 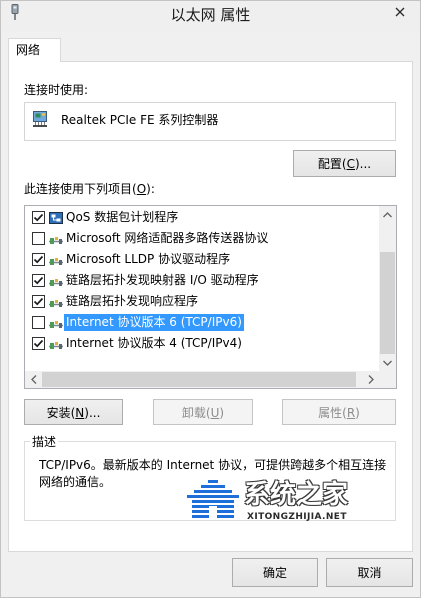 I want to click on connect-using-label: 连接时使用:, so click(x=56, y=90).